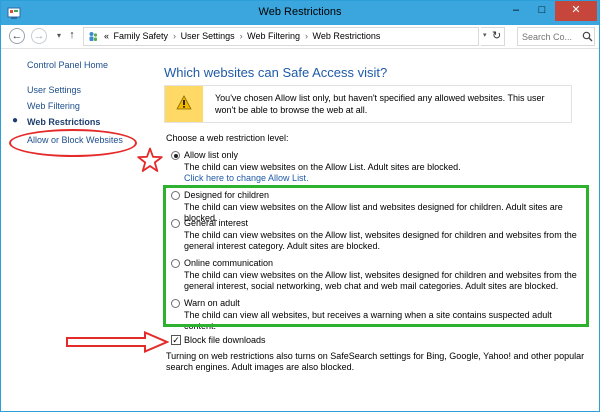  I want to click on warning-strip, so click(184, 104).